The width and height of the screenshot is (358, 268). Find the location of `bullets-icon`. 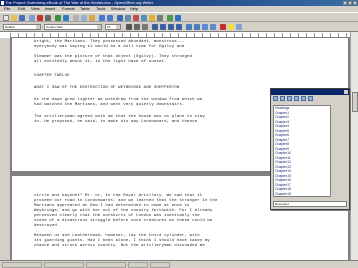

bullets-icon is located at coordinates (197, 27).